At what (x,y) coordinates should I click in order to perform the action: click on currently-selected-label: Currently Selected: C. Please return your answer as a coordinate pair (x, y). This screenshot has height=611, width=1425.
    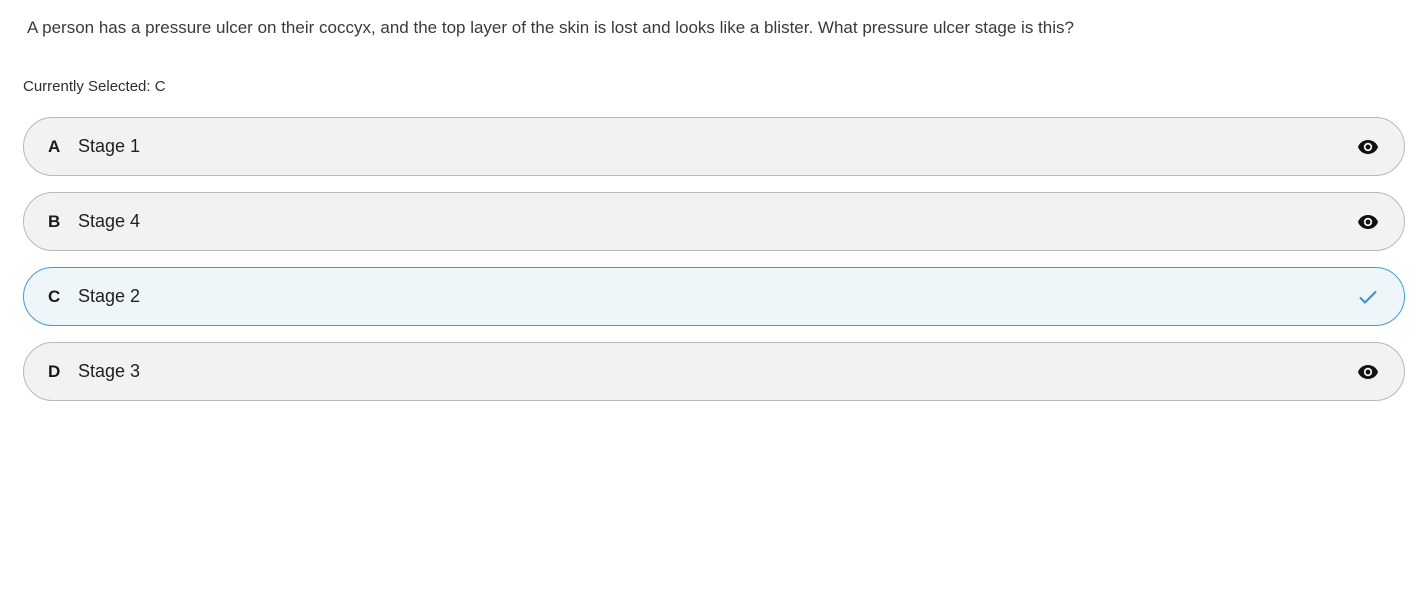
    Looking at the image, I should click on (94, 86).